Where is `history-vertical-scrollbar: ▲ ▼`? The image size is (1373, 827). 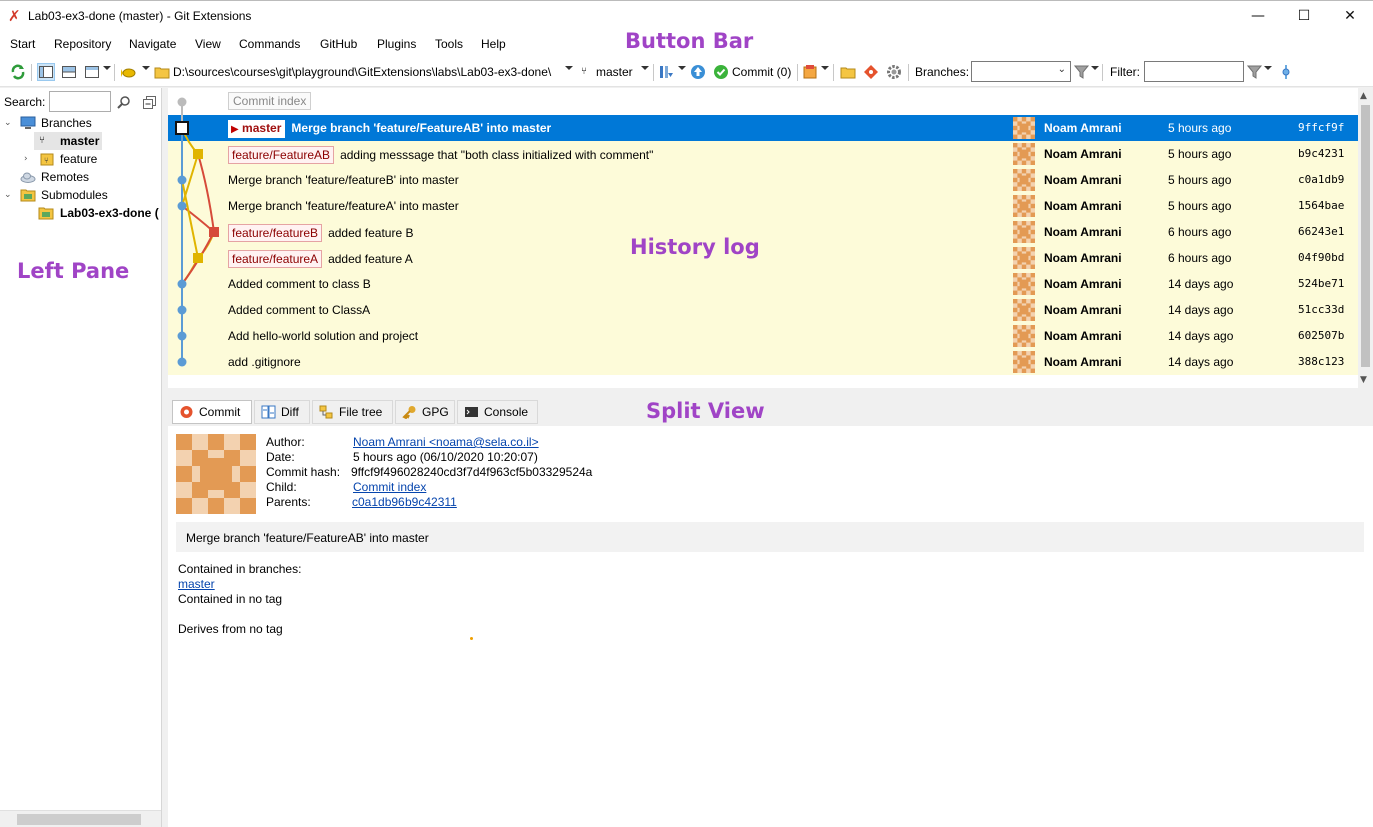 history-vertical-scrollbar: ▲ ▼ is located at coordinates (1365, 238).